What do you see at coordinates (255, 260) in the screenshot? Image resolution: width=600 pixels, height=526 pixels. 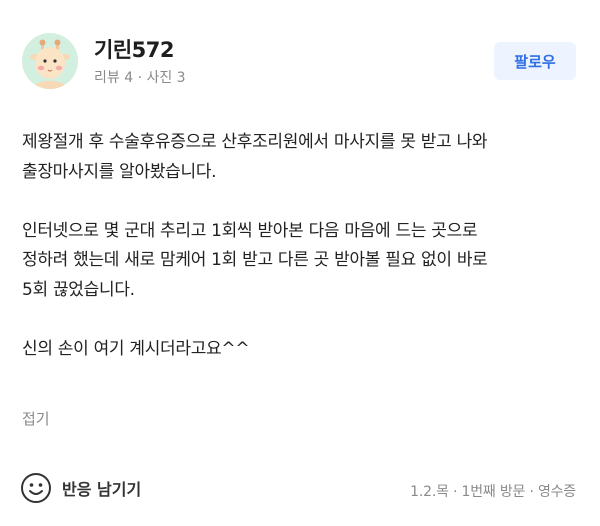 I see `review-line: 정하려 했는데 새로 맘케어 1회 받고 다른 곳 받아볼 필요 없이 바로` at bounding box center [255, 260].